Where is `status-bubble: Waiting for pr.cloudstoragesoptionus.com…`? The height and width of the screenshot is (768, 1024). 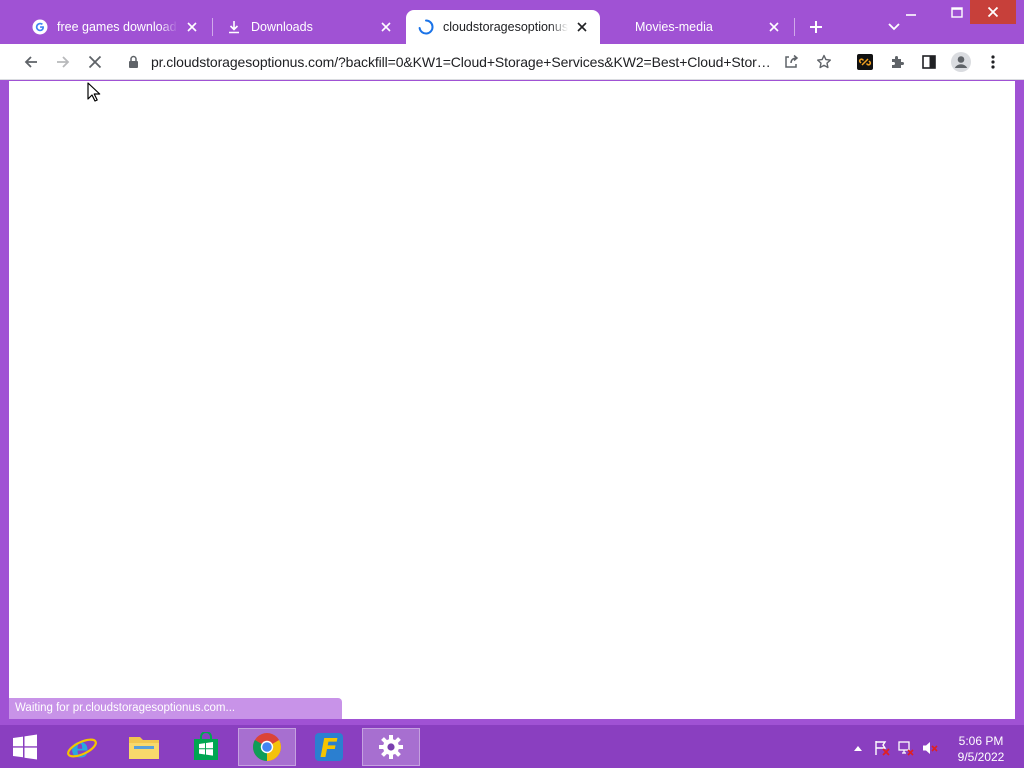 status-bubble: Waiting for pr.cloudstoragesoptionus.com… is located at coordinates (175, 708).